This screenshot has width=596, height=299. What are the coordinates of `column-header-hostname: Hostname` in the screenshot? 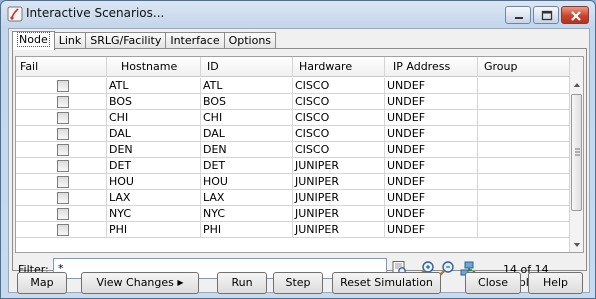 It's located at (154, 67).